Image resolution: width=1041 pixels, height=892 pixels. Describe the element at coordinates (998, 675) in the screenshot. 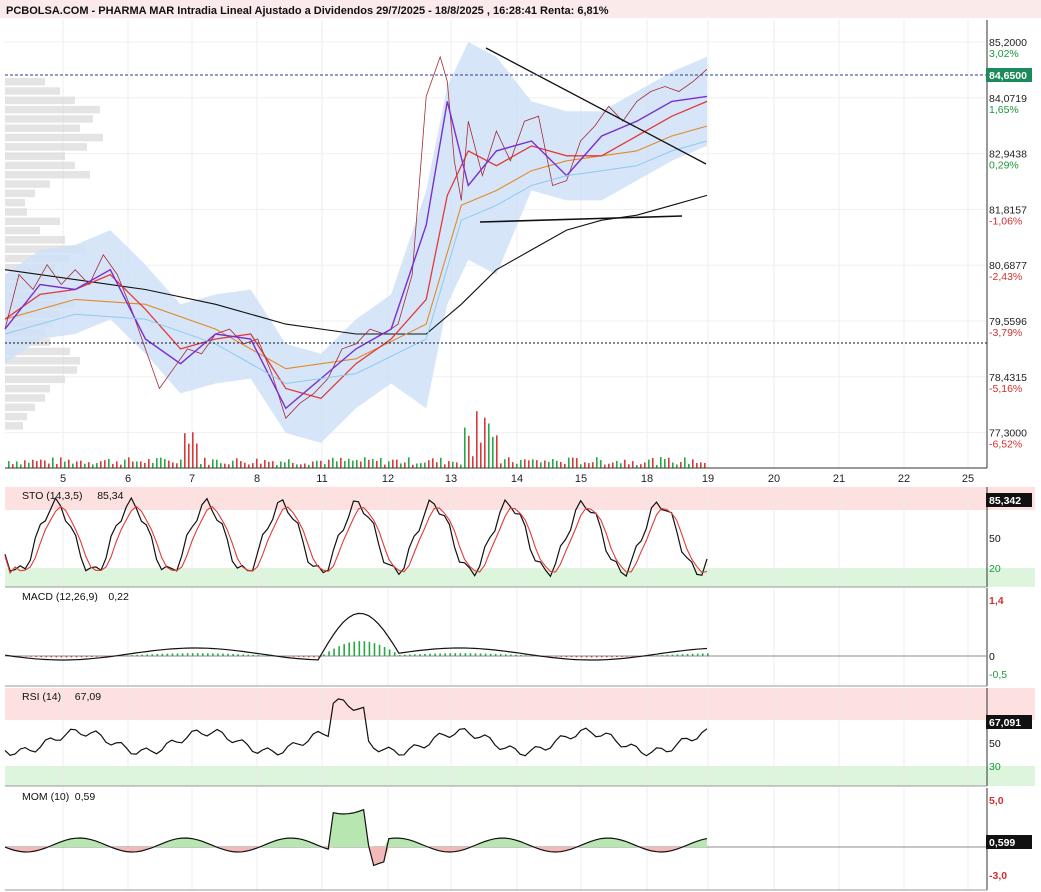

I see `macd-level-label: -0,5` at that location.